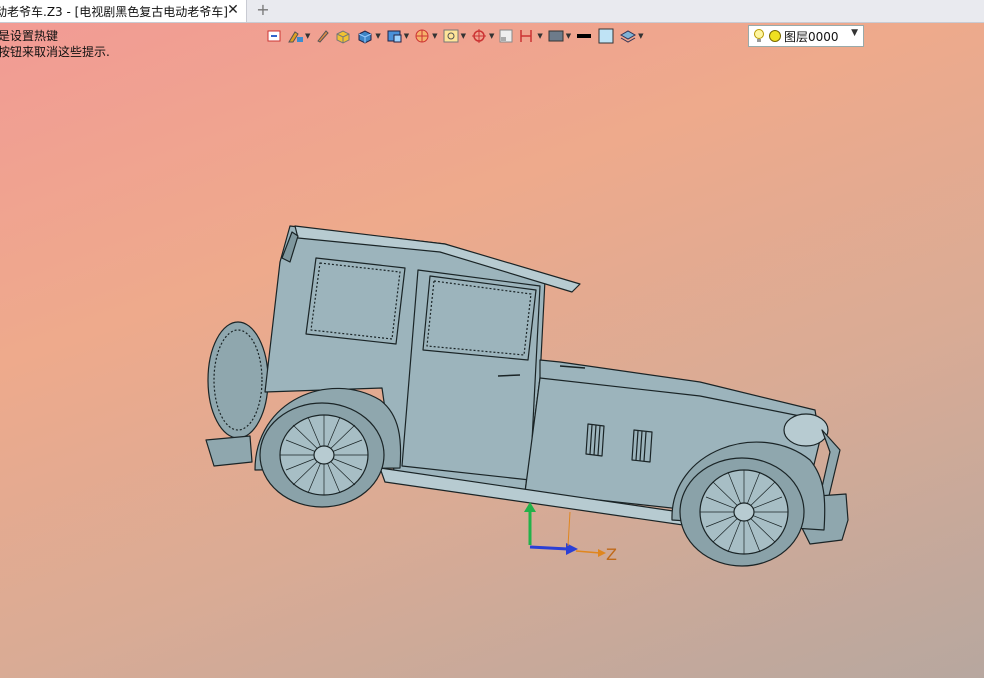  I want to click on rear-wheel, so click(322, 455).